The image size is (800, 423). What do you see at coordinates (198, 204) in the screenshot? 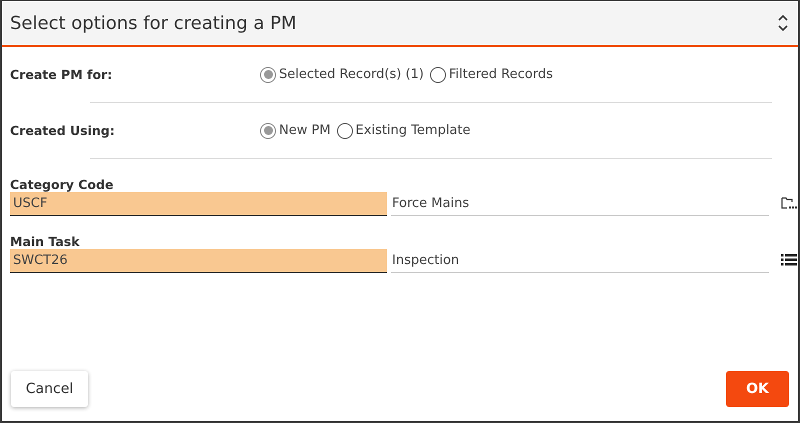
I see `code-field: USCF` at bounding box center [198, 204].